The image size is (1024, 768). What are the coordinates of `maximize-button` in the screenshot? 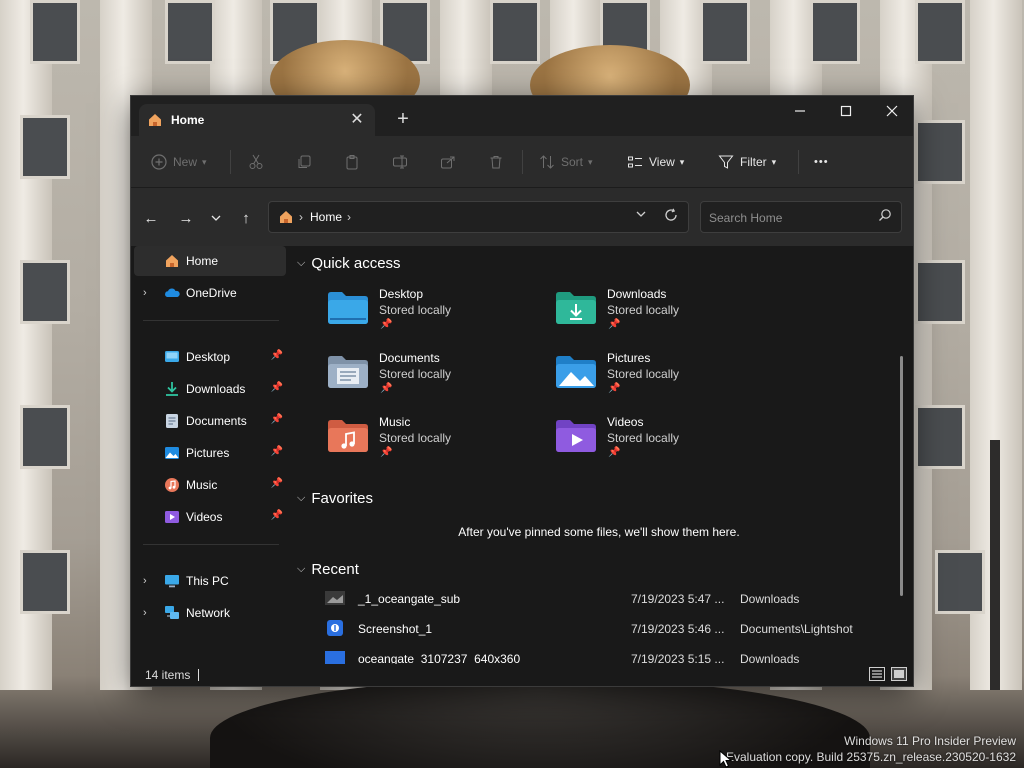 It's located at (846, 111).